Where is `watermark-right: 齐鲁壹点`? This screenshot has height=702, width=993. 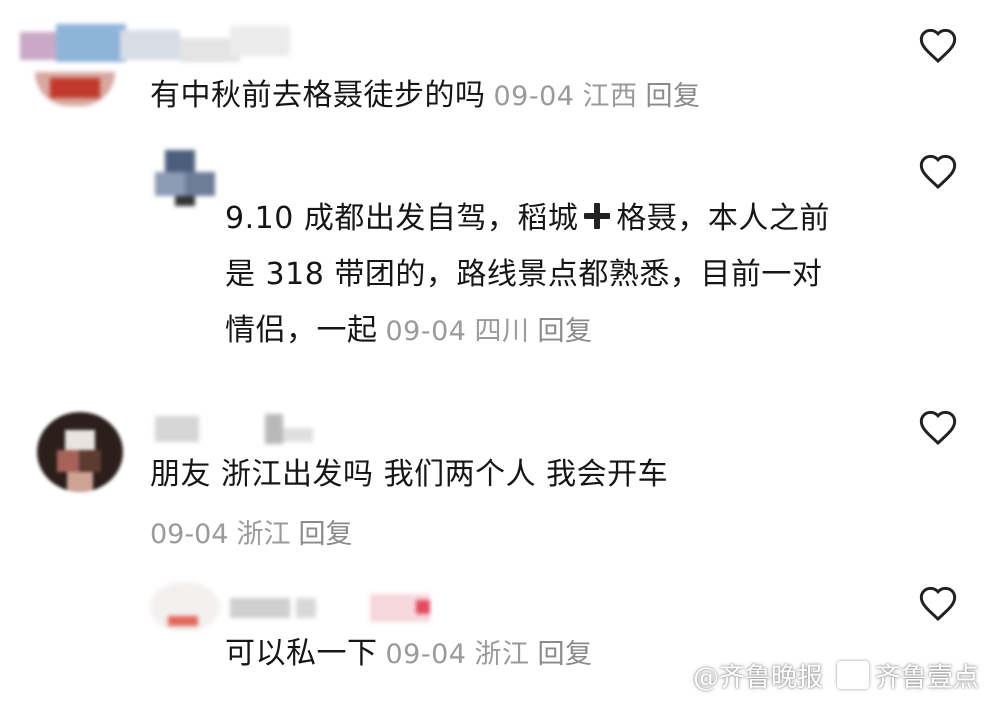
watermark-right: 齐鲁壹点 is located at coordinates (926, 678).